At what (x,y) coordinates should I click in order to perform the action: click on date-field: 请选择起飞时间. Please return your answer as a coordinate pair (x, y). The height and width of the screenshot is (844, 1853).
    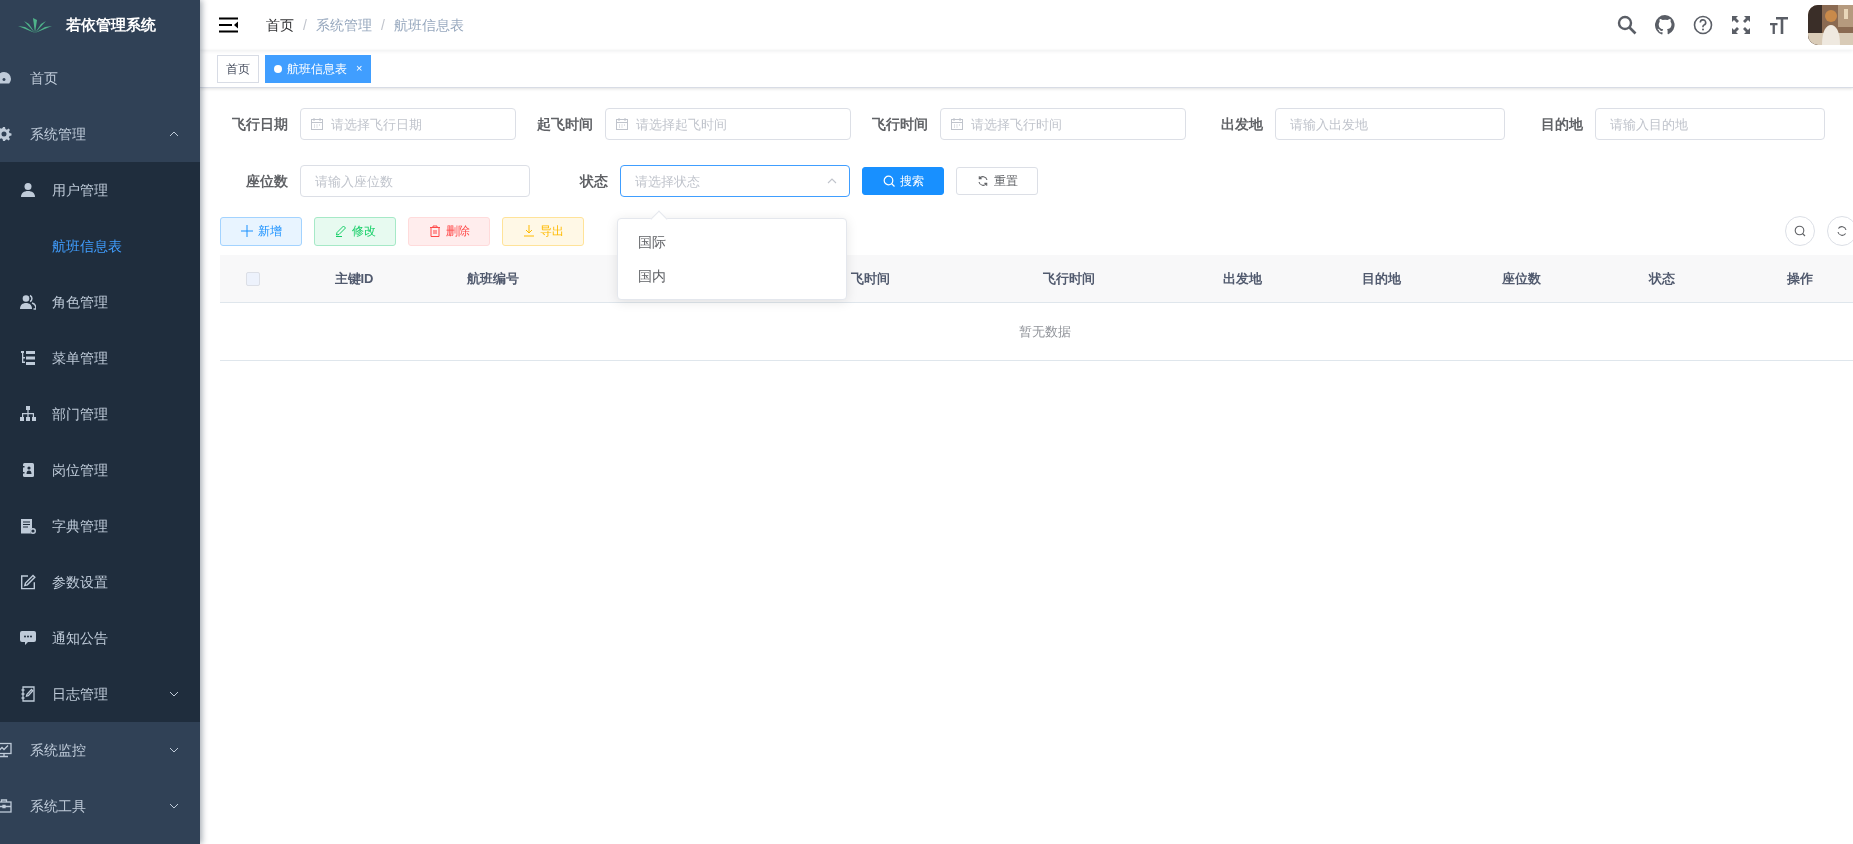
    Looking at the image, I should click on (728, 124).